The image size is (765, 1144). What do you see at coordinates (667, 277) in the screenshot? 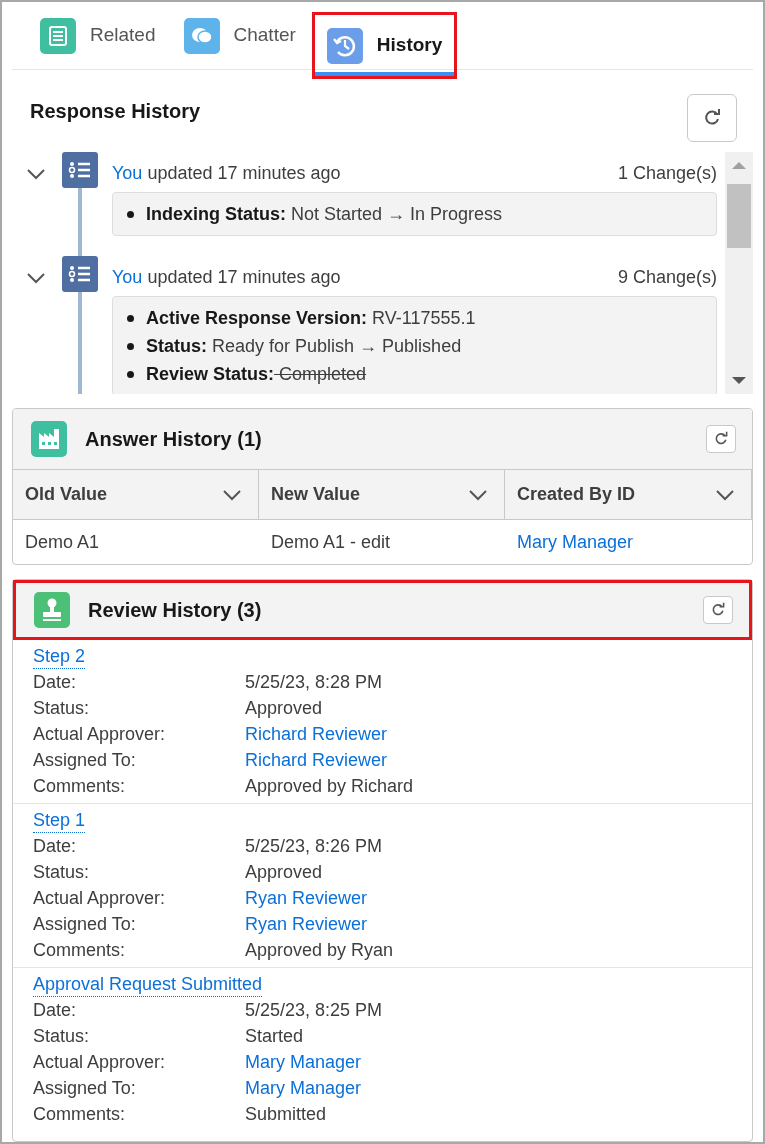
I see `change-count: 9 Change(s)` at bounding box center [667, 277].